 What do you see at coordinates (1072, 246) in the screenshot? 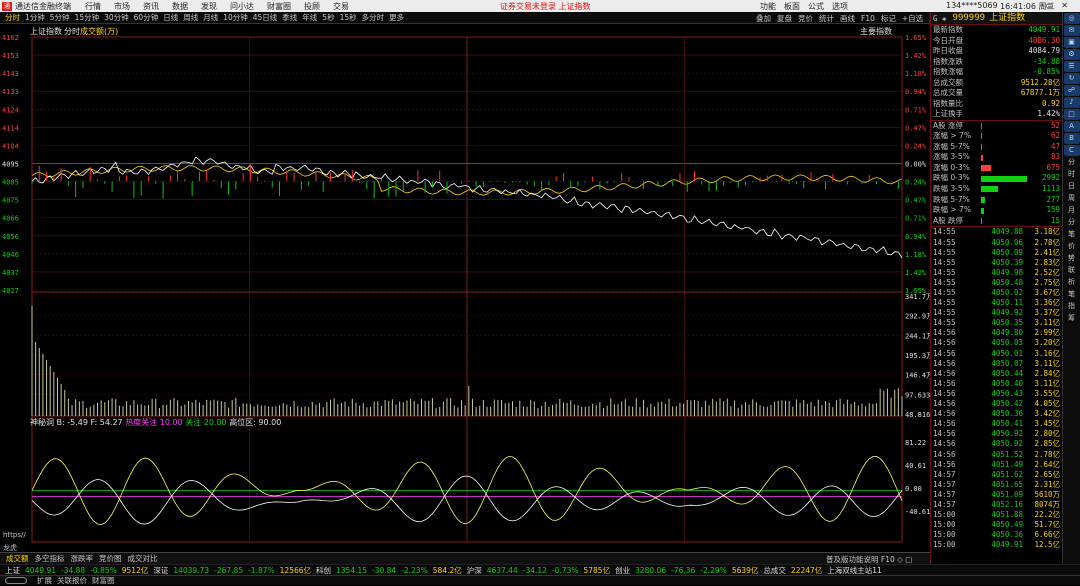
I see `sidebar-button: 价` at bounding box center [1072, 246].